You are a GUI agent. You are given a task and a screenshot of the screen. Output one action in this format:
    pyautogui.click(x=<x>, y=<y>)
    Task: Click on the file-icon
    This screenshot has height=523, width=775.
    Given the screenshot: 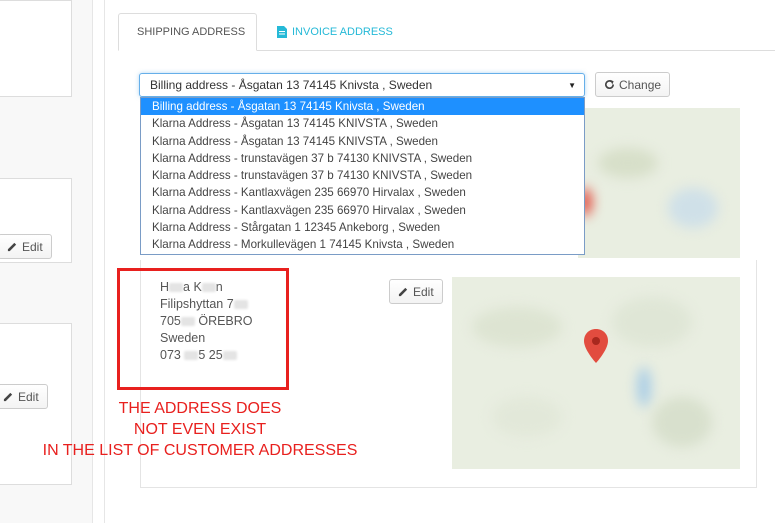 What is the action you would take?
    pyautogui.click(x=282, y=32)
    